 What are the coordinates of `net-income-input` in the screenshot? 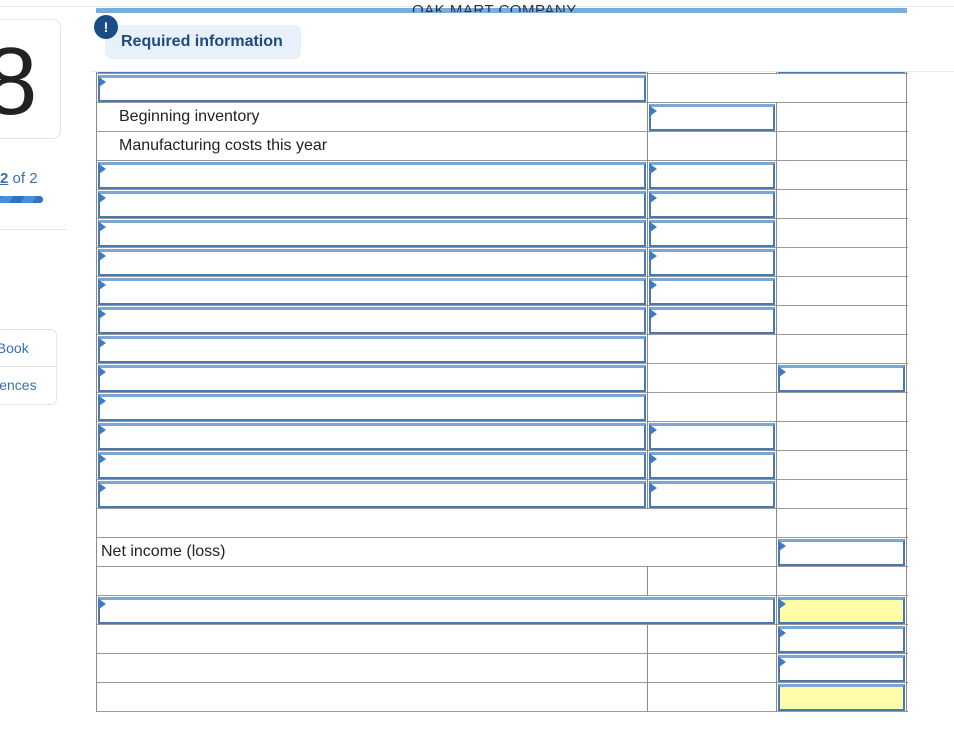 It's located at (841, 552).